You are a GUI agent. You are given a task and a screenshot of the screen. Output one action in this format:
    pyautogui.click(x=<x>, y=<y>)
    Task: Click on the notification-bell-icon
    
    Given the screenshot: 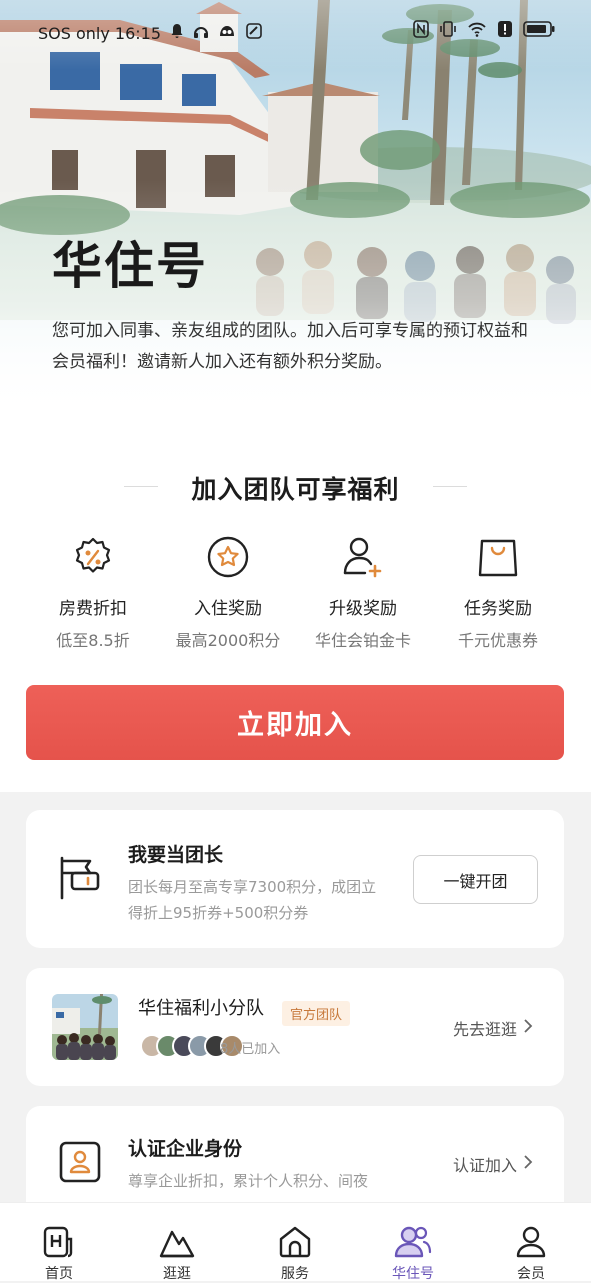 What is the action you would take?
    pyautogui.click(x=177, y=33)
    